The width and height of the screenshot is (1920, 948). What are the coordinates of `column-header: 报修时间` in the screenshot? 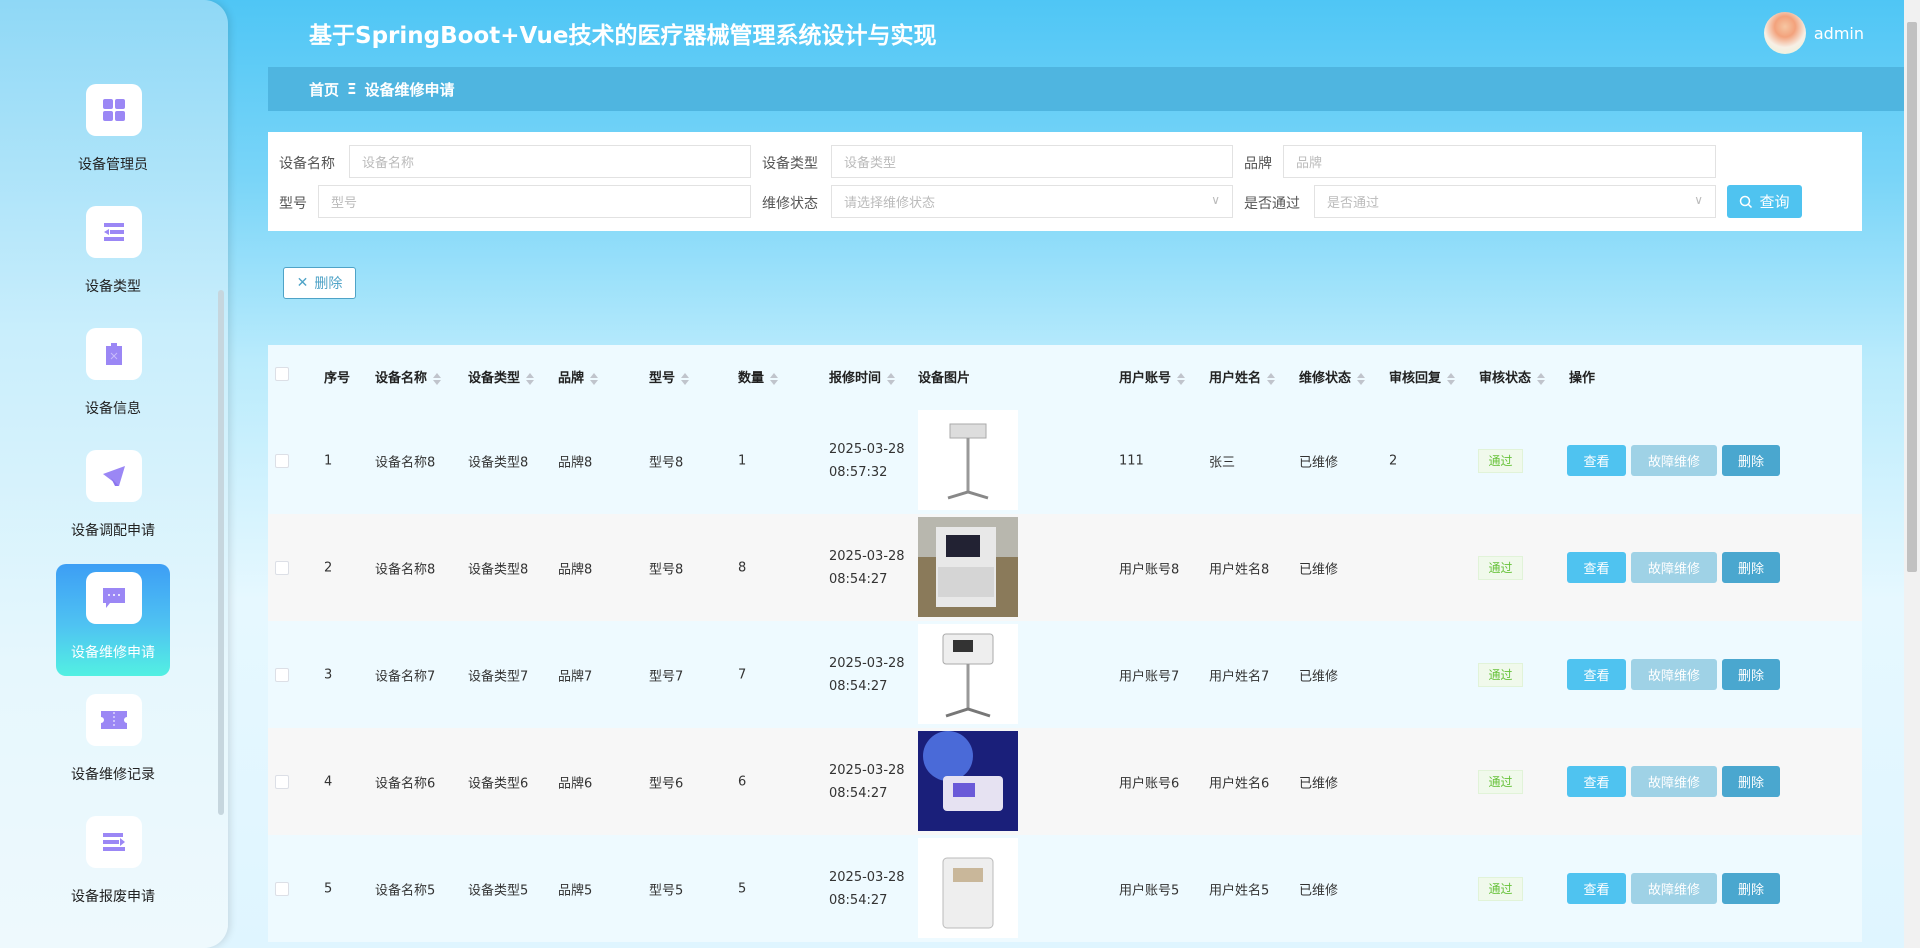 It's located at (862, 376).